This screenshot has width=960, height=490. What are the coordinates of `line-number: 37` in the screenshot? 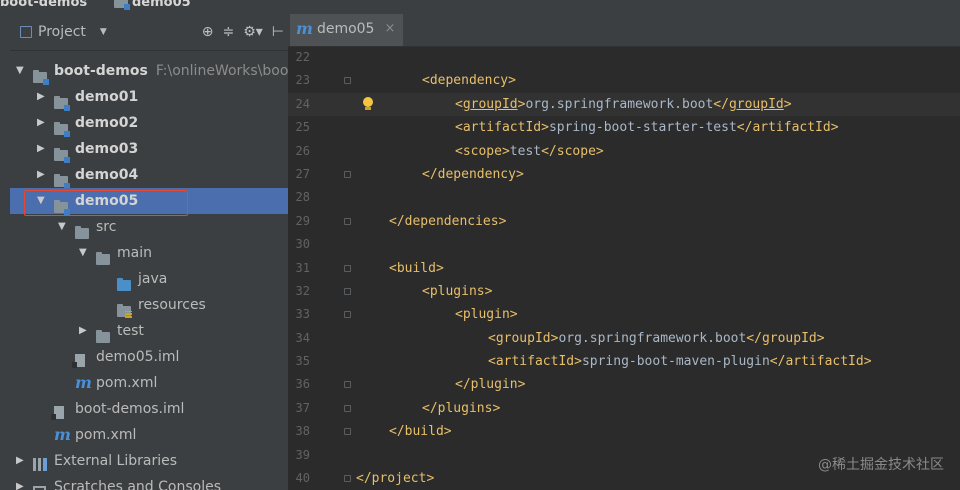 It's located at (302, 407).